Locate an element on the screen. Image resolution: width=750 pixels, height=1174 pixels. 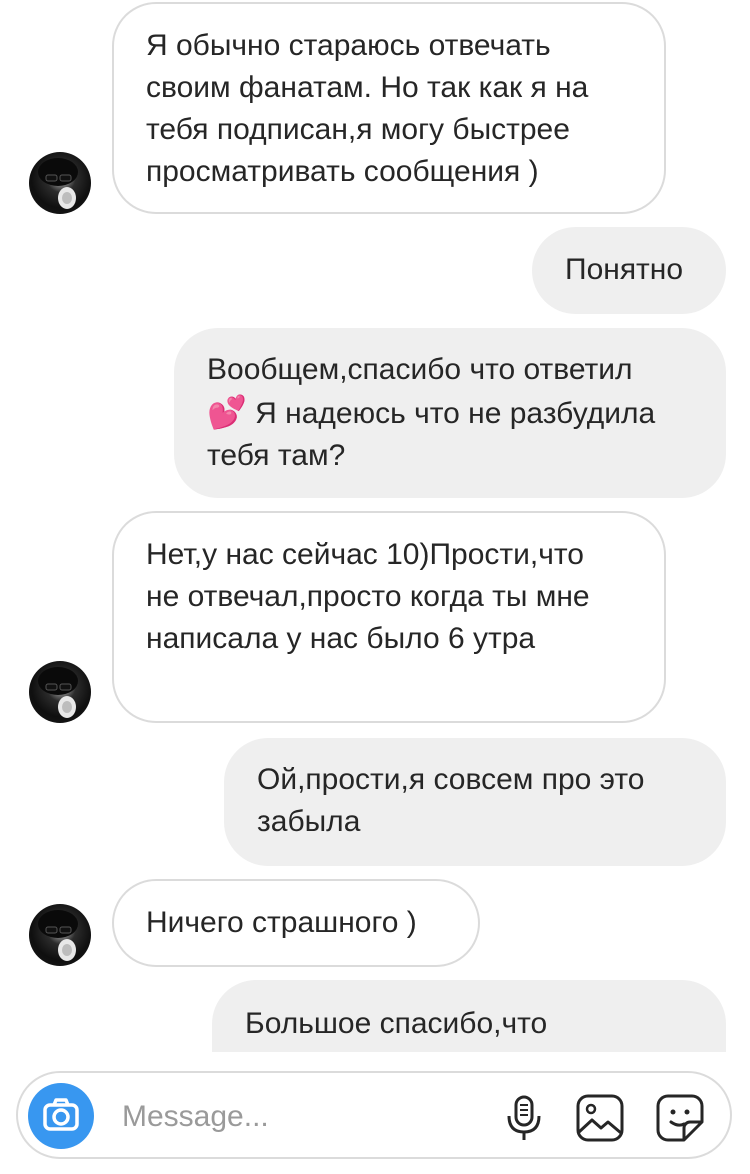
message-composer is located at coordinates (374, 1115).